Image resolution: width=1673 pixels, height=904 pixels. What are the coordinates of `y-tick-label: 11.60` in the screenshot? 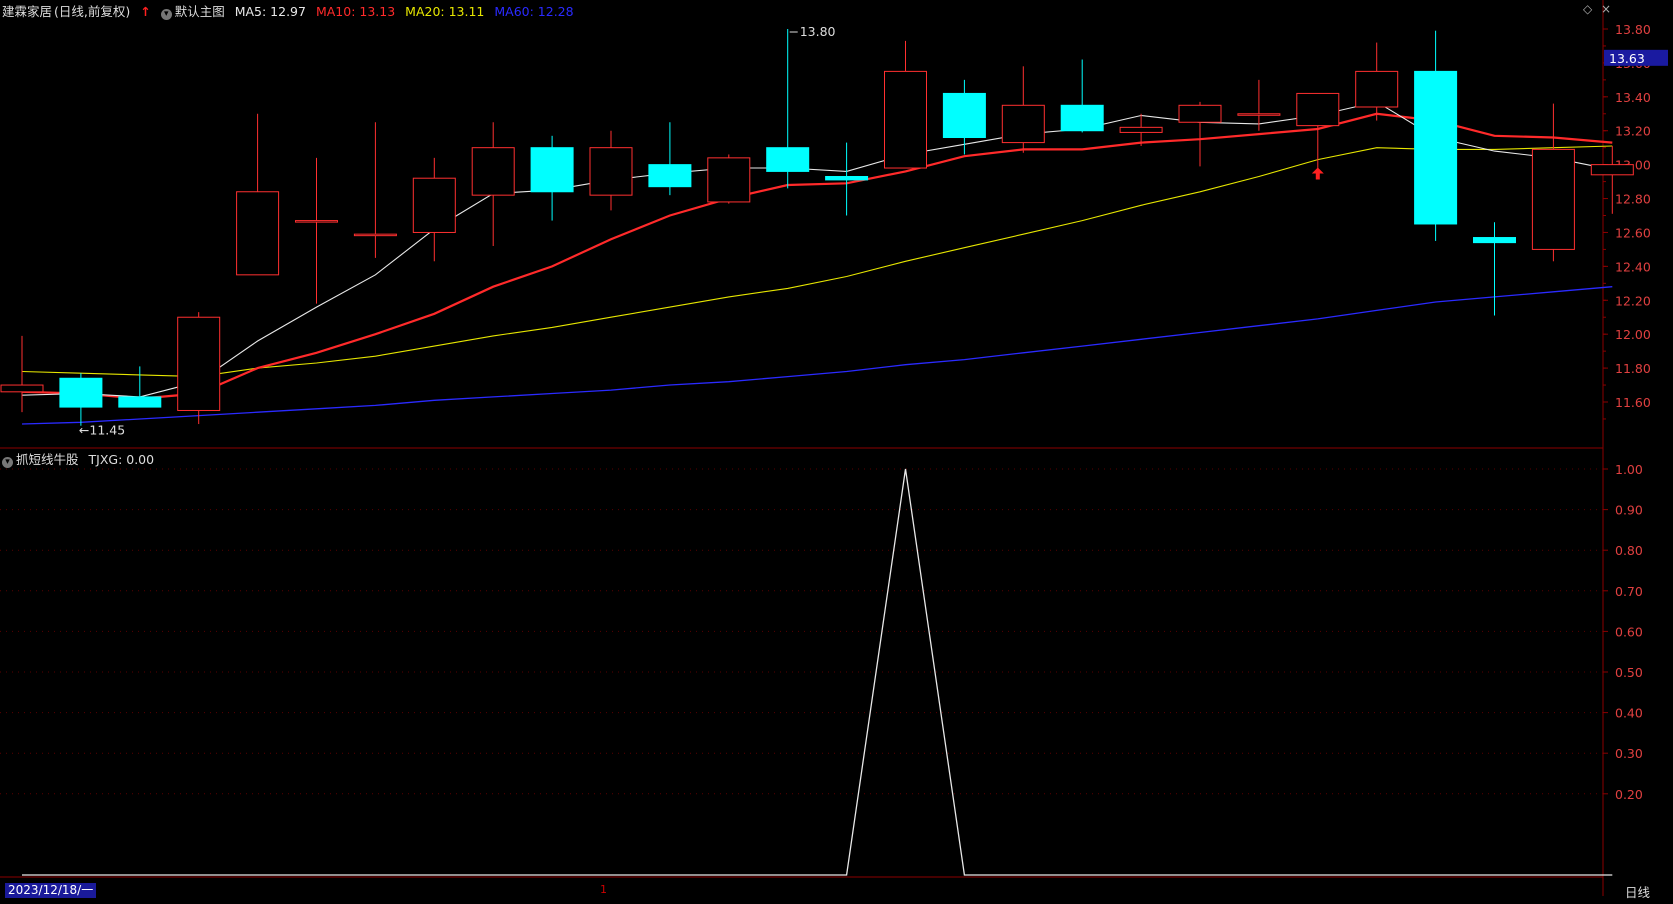 It's located at (1633, 402).